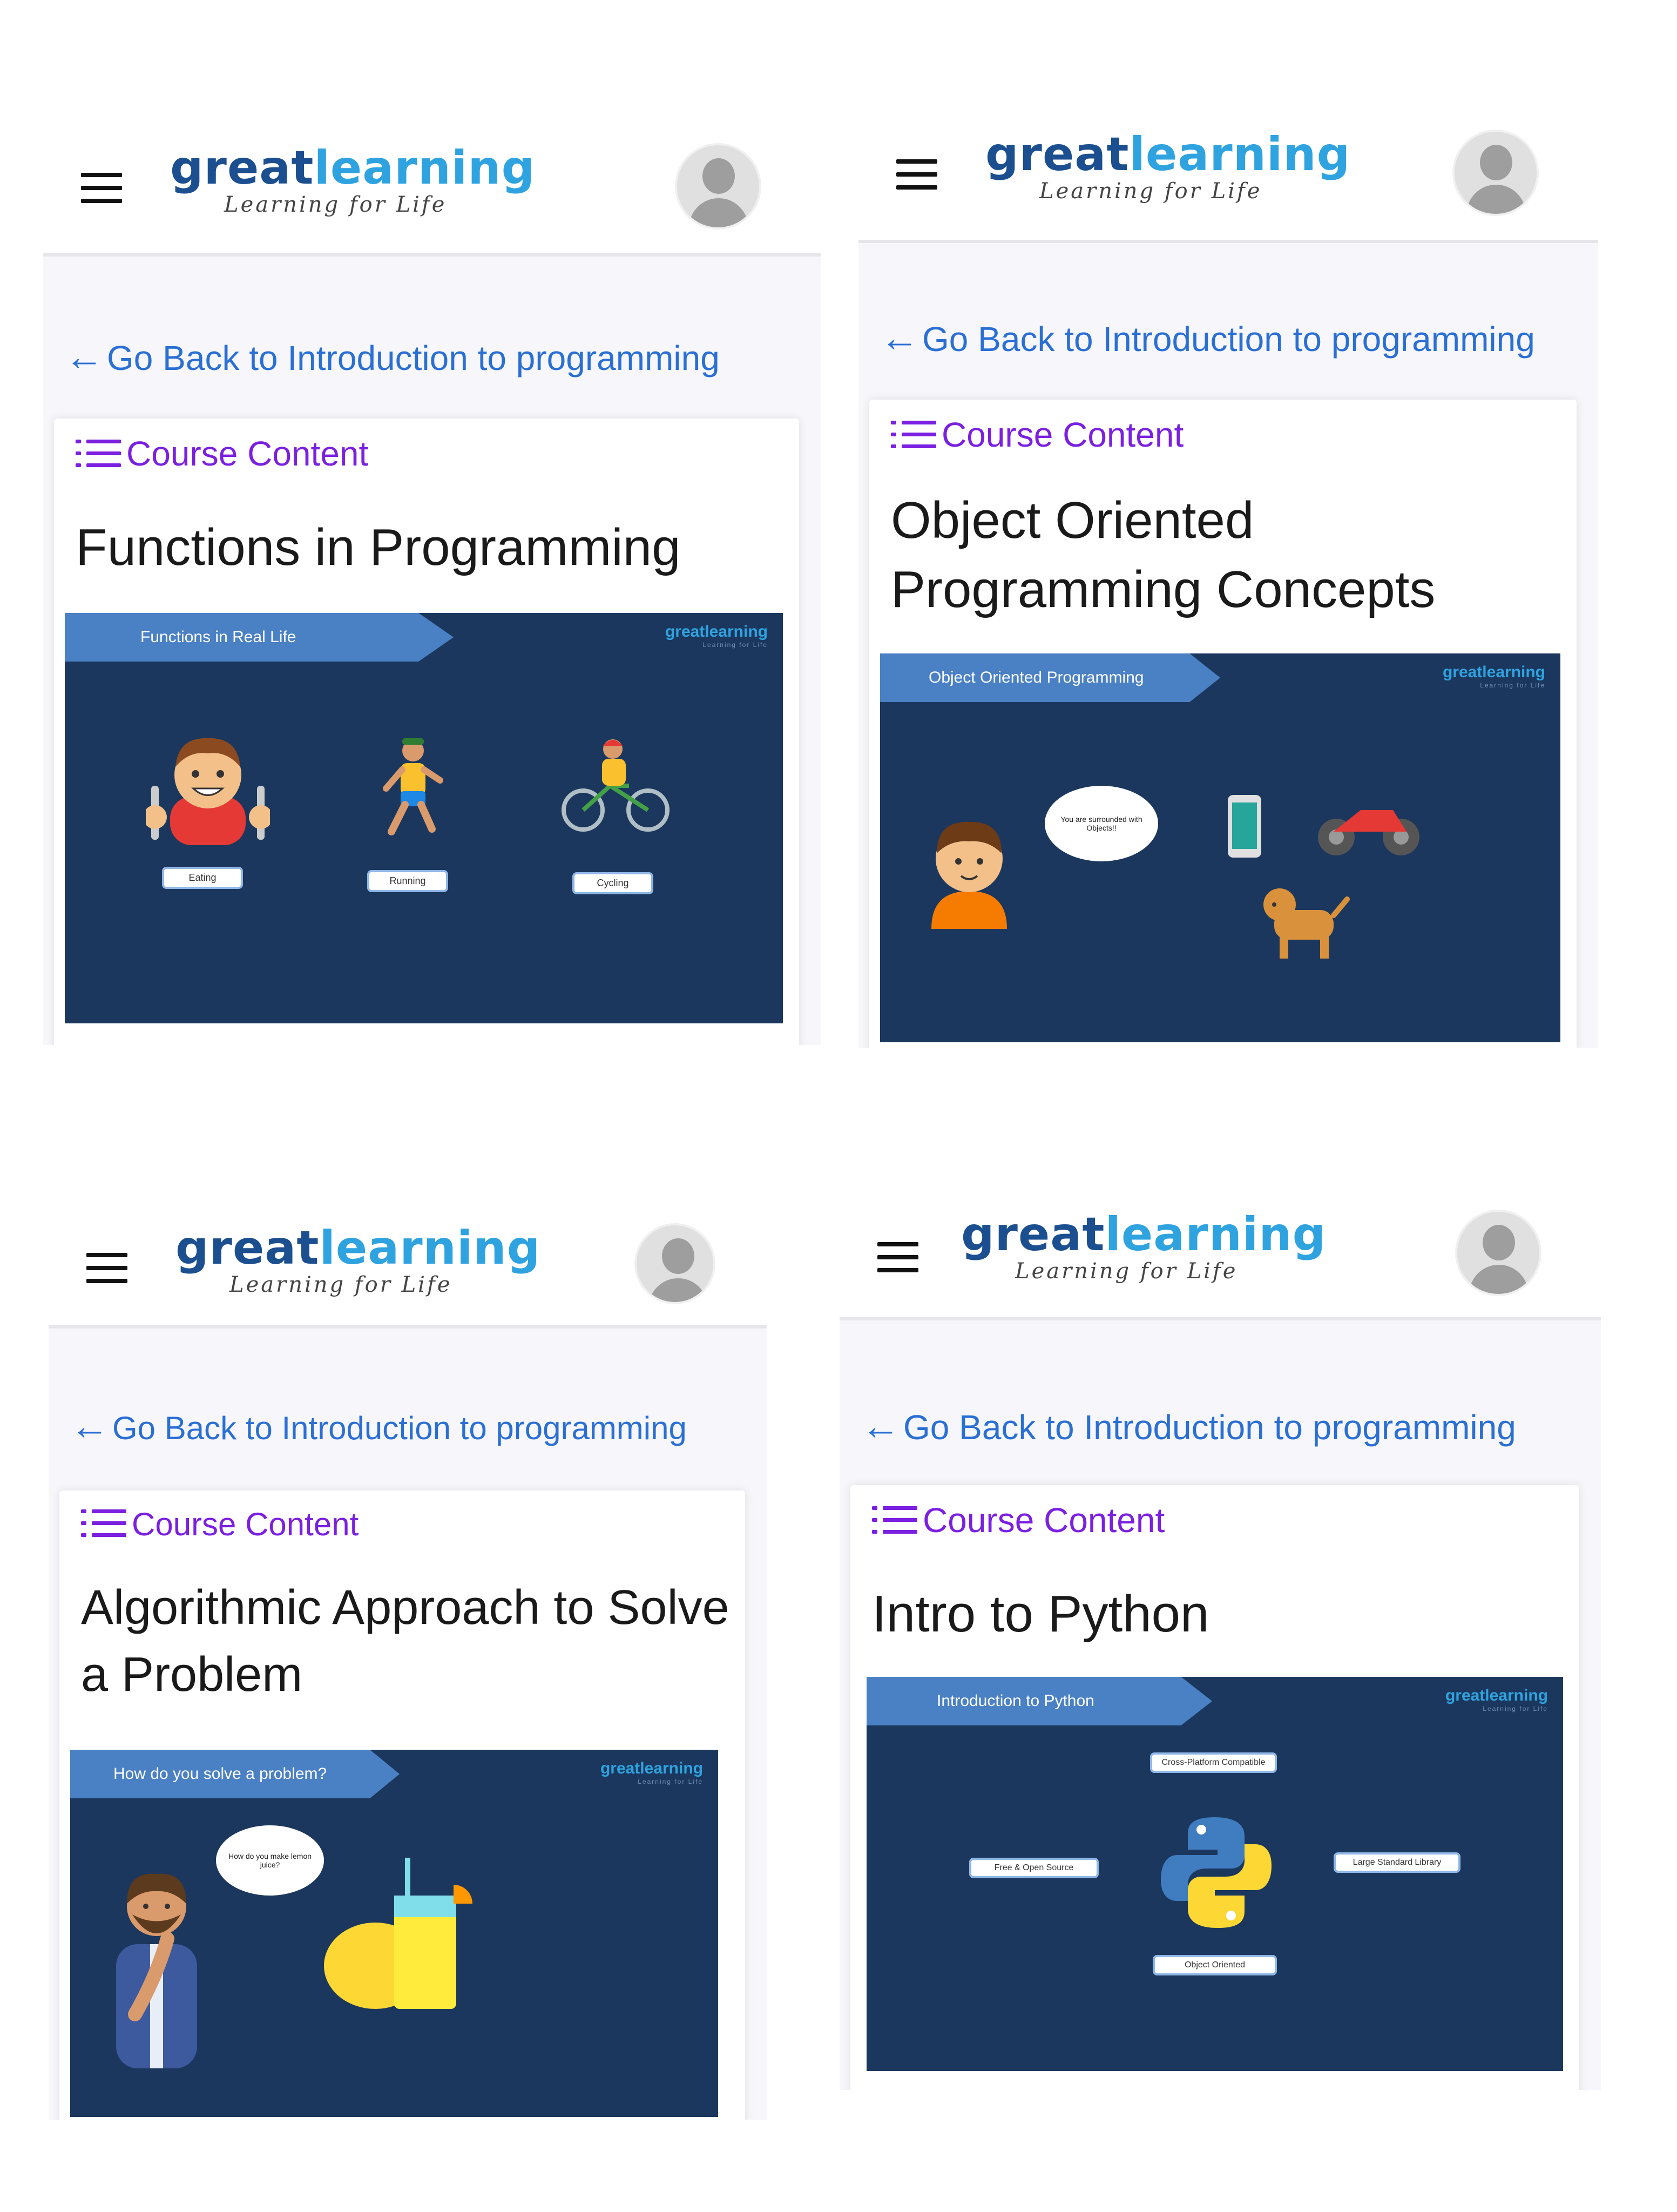 The height and width of the screenshot is (2212, 1677). I want to click on motorcycle-illustration, so click(1368, 832).